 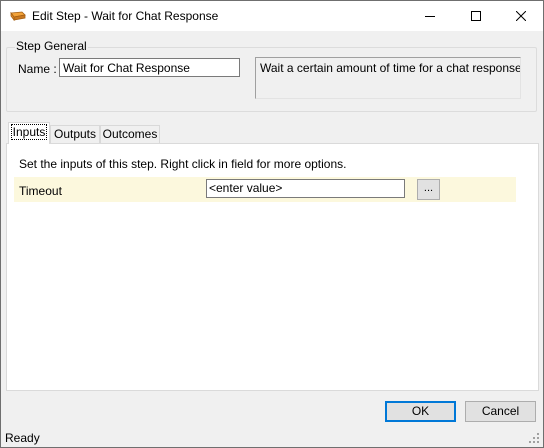 I want to click on minimize-icon, so click(x=429, y=16).